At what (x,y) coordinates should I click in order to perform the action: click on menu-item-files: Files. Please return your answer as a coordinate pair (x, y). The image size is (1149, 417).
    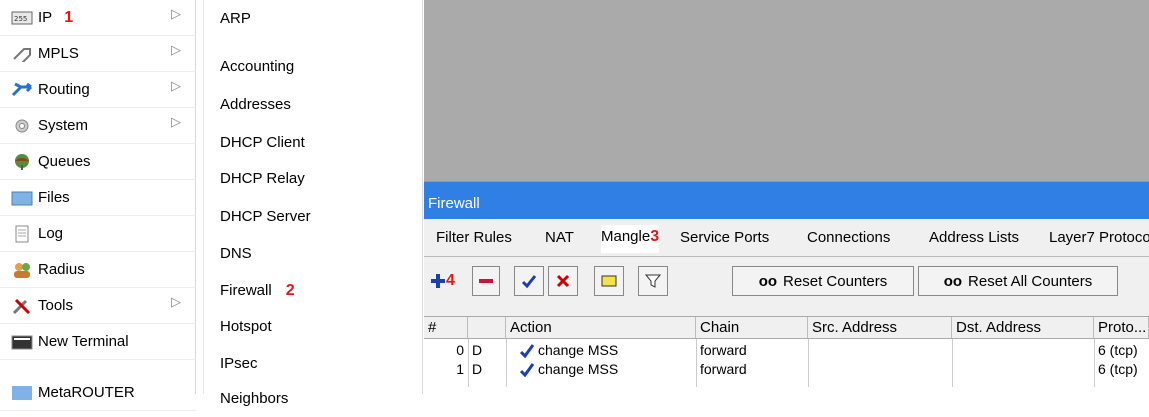
    Looking at the image, I should click on (98, 198).